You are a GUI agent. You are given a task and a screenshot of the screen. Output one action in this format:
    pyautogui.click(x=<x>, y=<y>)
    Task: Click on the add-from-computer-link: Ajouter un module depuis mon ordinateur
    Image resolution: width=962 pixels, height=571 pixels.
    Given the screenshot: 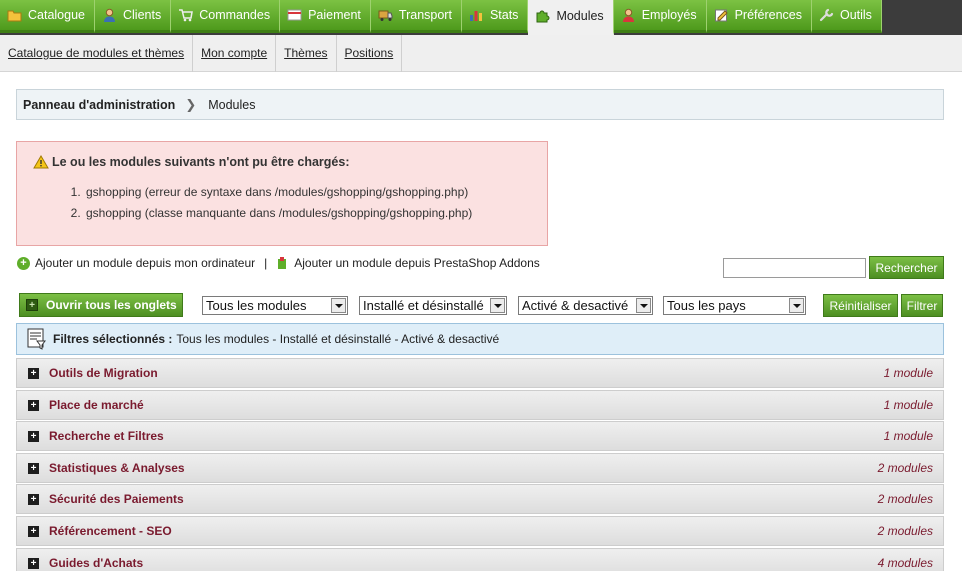 What is the action you would take?
    pyautogui.click(x=145, y=263)
    